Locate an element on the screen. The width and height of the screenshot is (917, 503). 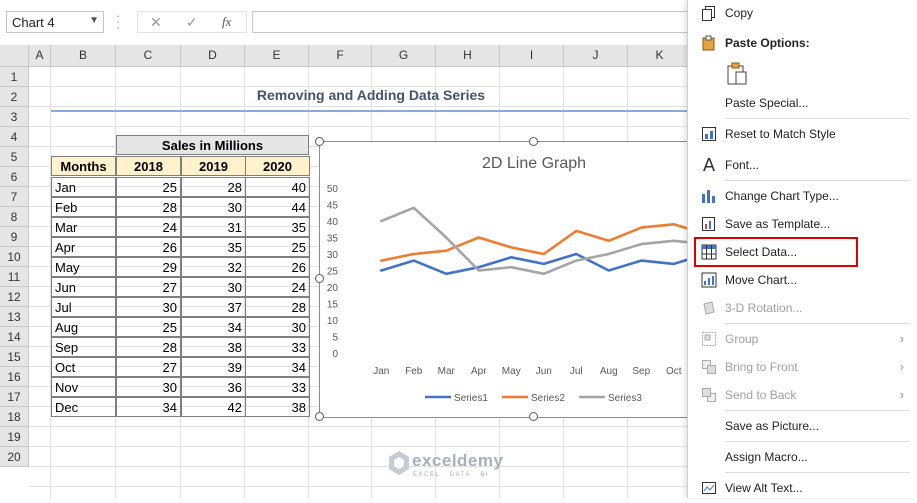
select-all-corner is located at coordinates (14, 56).